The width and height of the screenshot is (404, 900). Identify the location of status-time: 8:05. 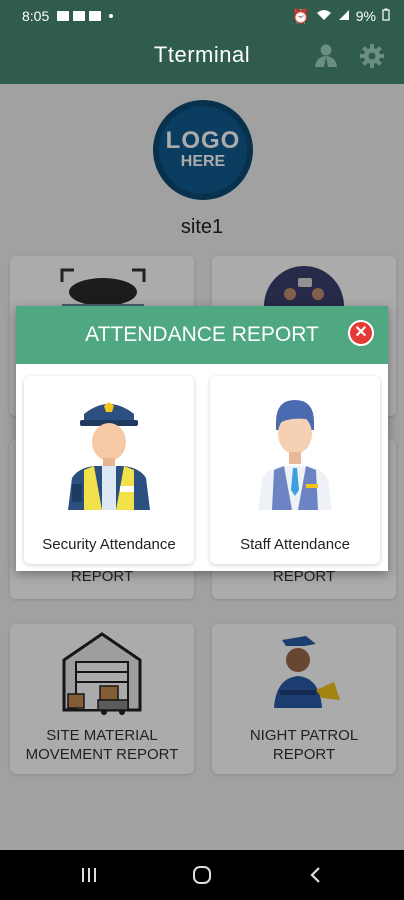
(36, 16).